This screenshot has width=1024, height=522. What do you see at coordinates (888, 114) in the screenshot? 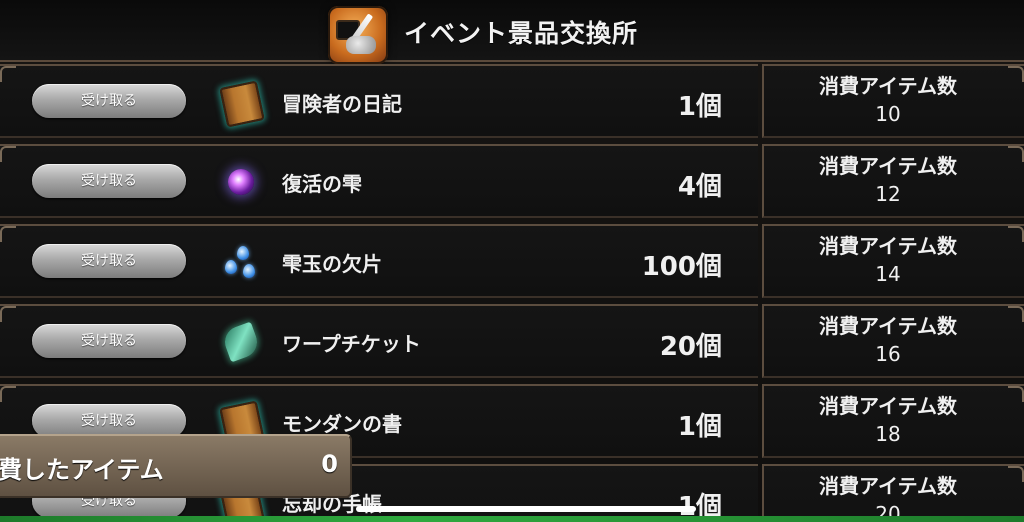
I see `cost-value: 10` at bounding box center [888, 114].